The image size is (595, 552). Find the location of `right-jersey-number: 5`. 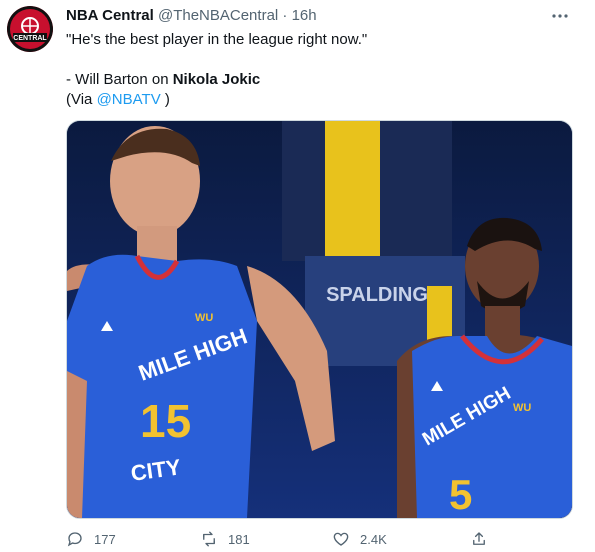

right-jersey-number: 5 is located at coordinates (460, 494).